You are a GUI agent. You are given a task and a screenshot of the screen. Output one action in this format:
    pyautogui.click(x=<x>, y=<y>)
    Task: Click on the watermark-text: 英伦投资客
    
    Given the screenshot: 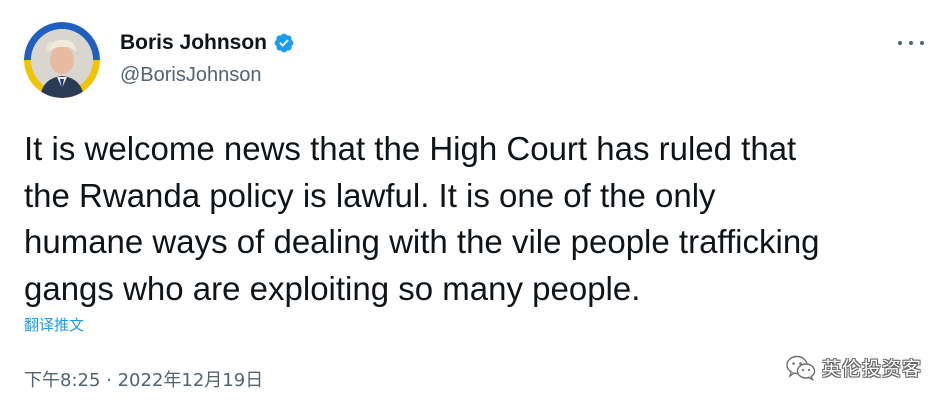 What is the action you would take?
    pyautogui.click(x=871, y=369)
    